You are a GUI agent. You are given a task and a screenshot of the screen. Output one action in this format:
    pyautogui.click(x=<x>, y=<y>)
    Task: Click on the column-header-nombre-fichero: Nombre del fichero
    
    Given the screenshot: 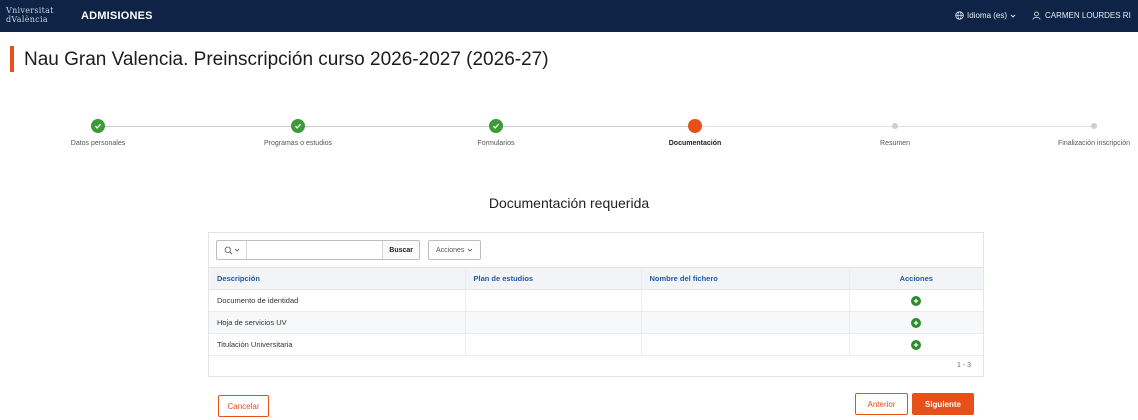 What is the action you would take?
    pyautogui.click(x=744, y=278)
    